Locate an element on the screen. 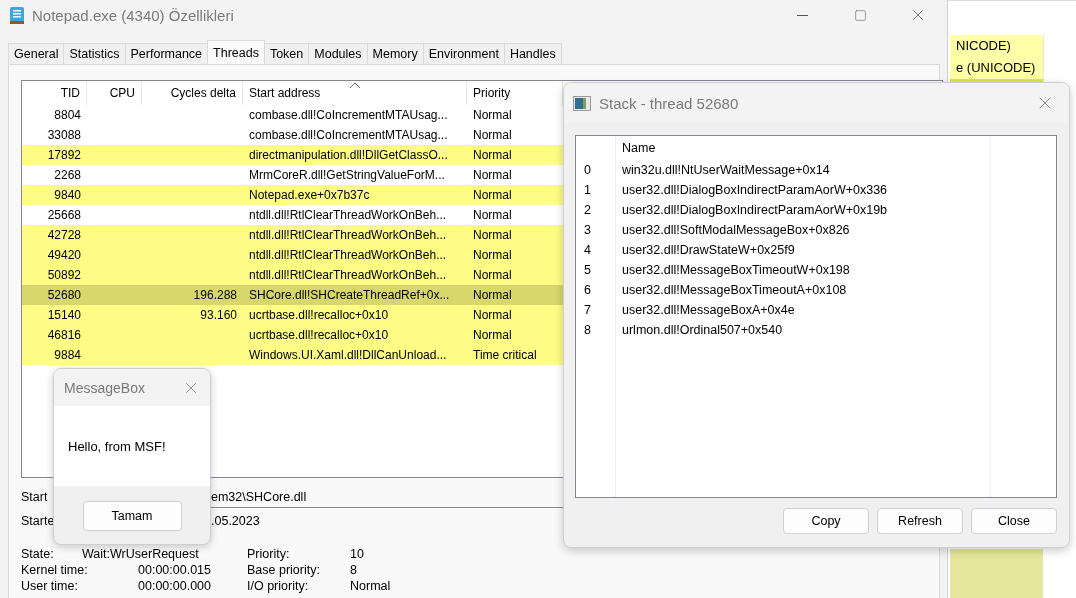 Image resolution: width=1076 pixels, height=598 pixels. table-cell-text: 8804 is located at coordinates (67, 115).